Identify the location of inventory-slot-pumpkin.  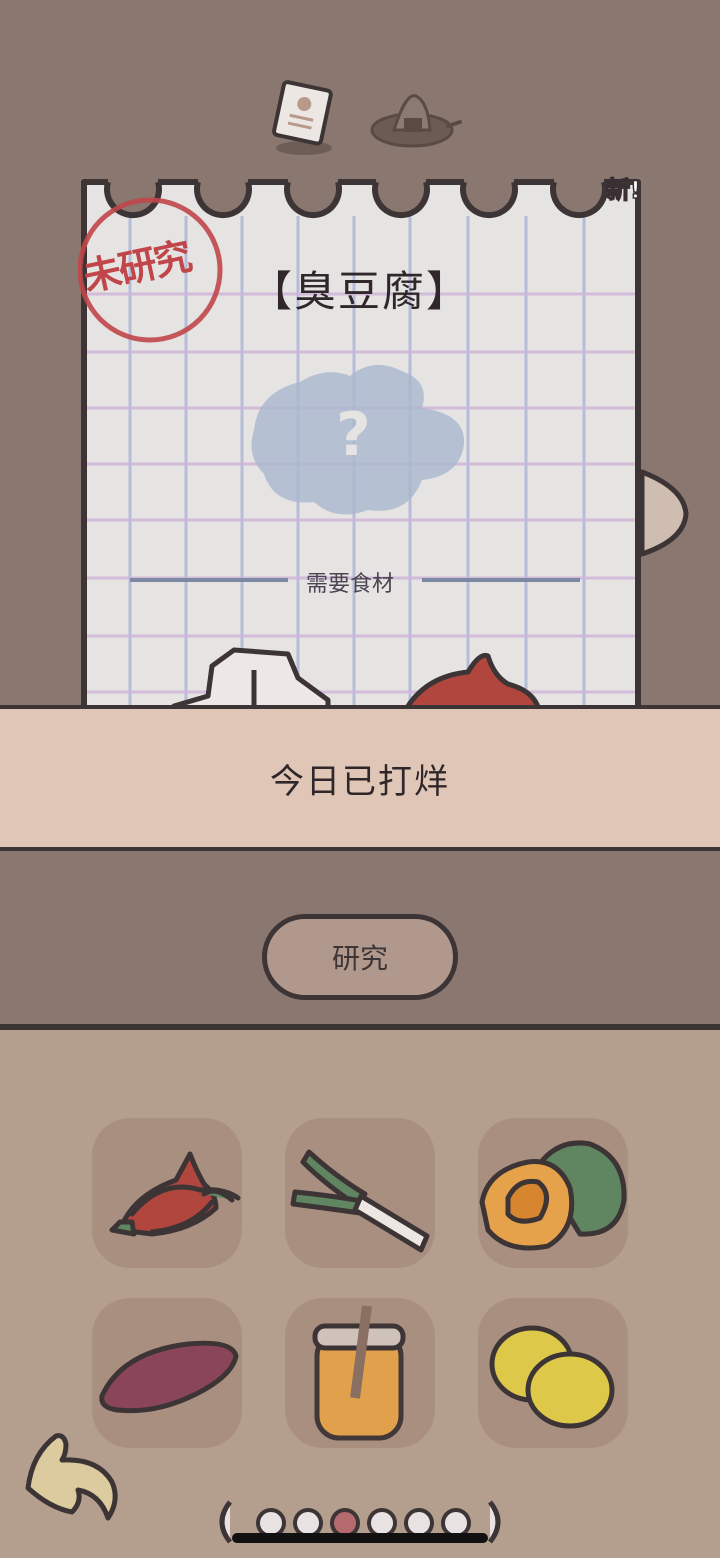
(553, 1193).